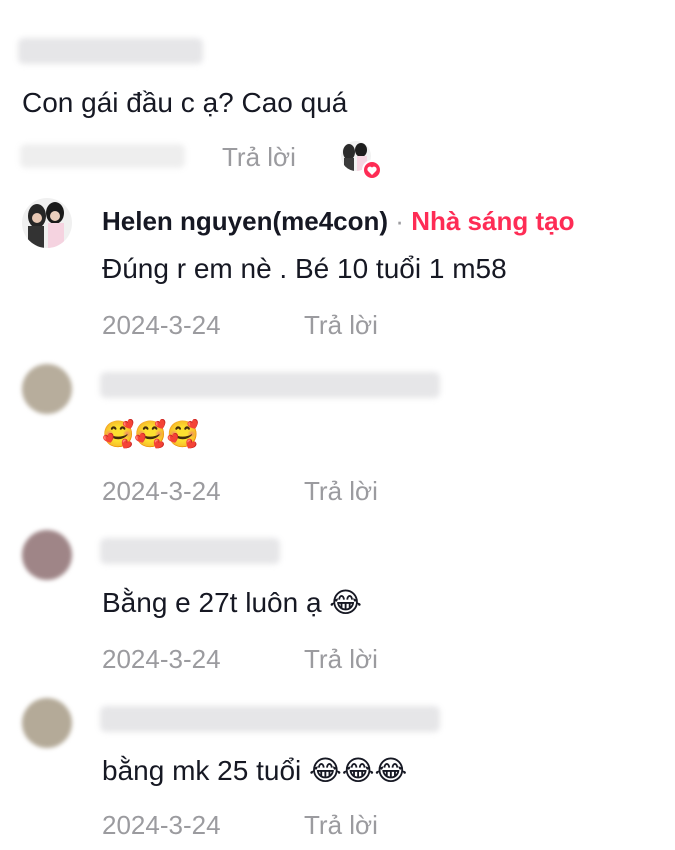 The height and width of the screenshot is (850, 675). I want to click on creator-liked-indicator, so click(361, 160).